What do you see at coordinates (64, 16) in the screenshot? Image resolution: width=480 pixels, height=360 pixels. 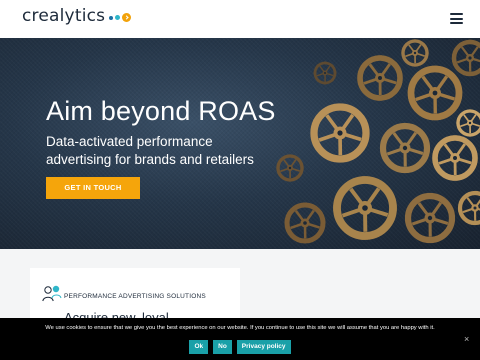 I see `logo-text: crealytics` at bounding box center [64, 16].